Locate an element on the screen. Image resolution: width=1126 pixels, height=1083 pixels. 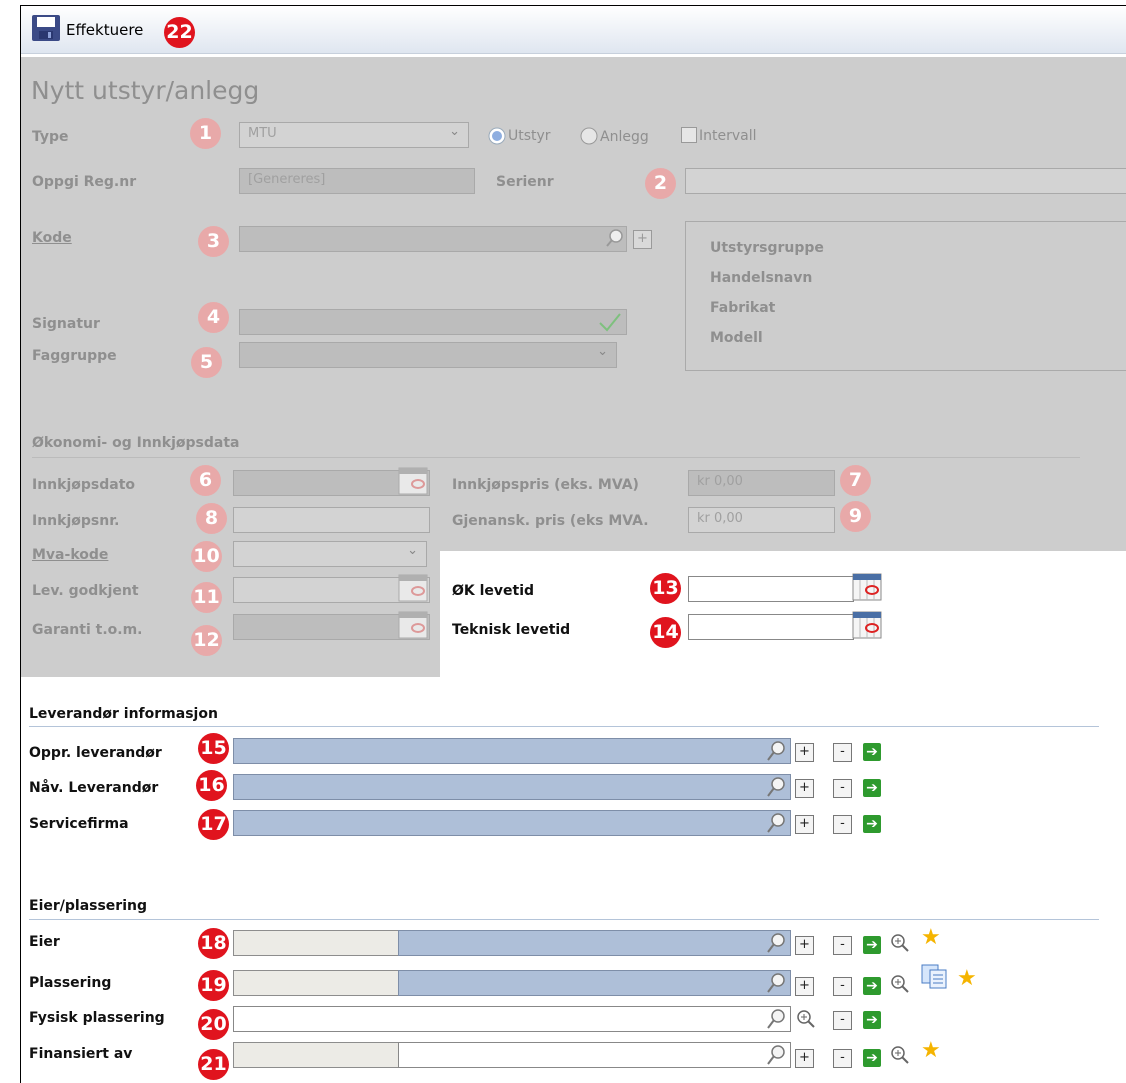
original-supplier-goto-icon: ➔ is located at coordinates (872, 752).